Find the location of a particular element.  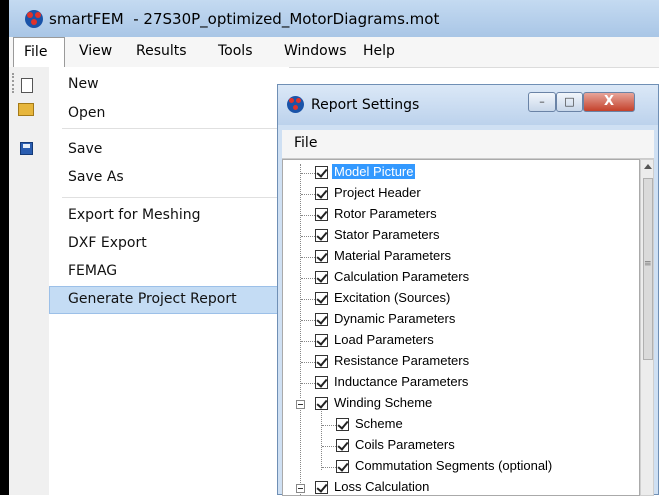

scrollbar-thumb is located at coordinates (648, 269).